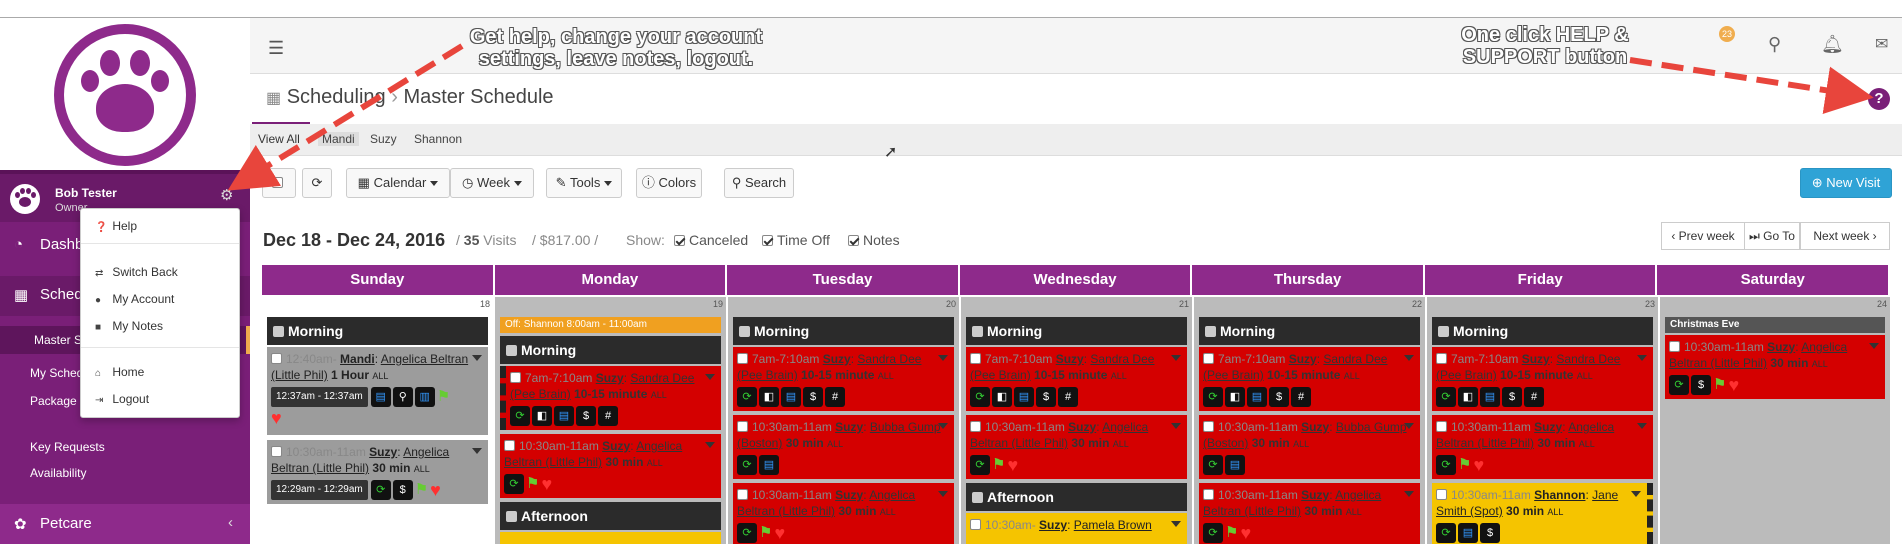 The image size is (1902, 544). Describe the element at coordinates (1751, 86) in the screenshot. I see `annotation-arrow-right` at that location.